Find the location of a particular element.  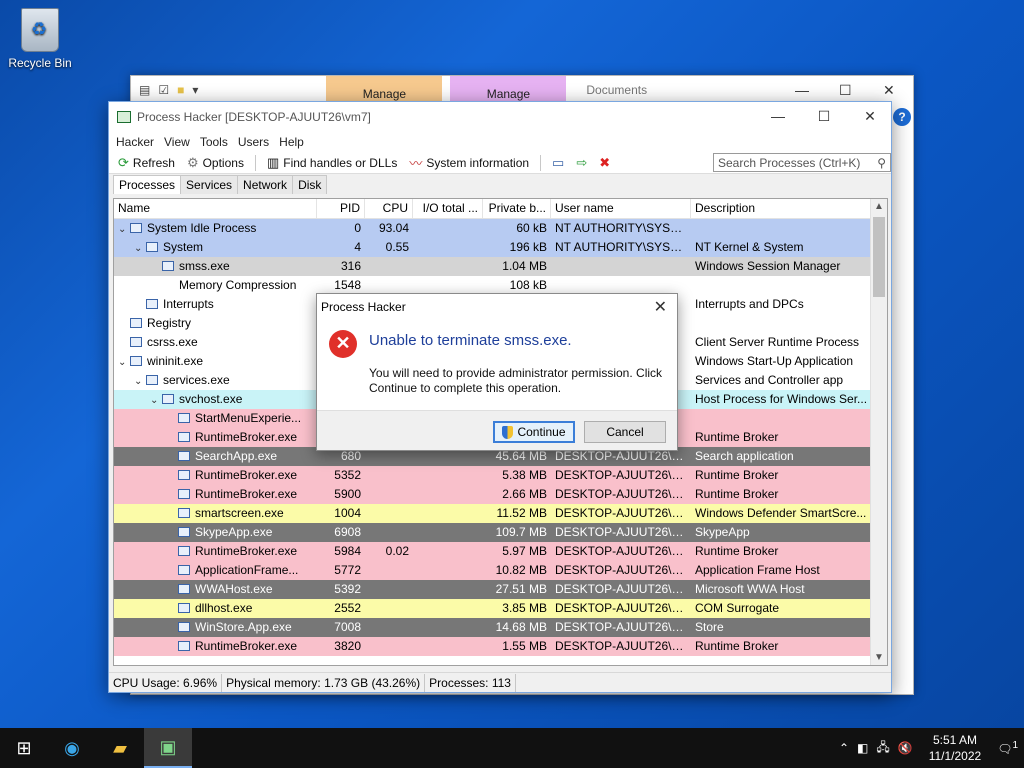

process-name-cell: ⌄ svchost.exe is located at coordinates (215, 399).